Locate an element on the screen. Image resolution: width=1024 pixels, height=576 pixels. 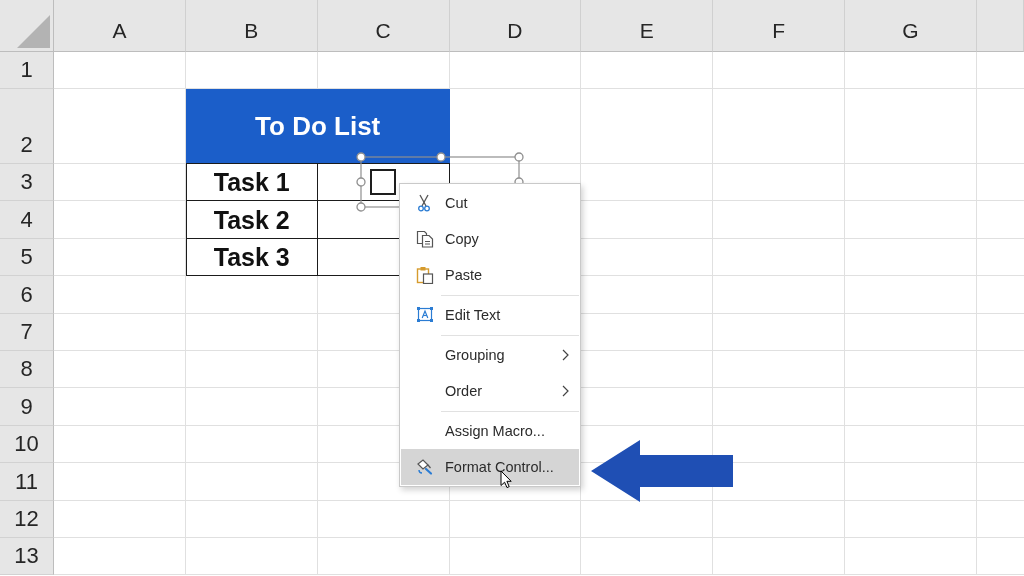
menu-item: Grouping is located at coordinates (490, 355).